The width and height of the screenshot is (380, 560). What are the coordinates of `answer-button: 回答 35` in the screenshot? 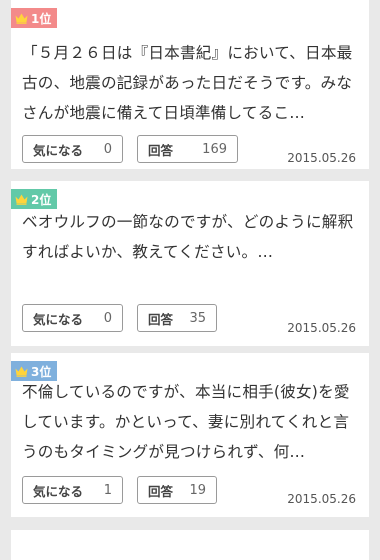 It's located at (177, 318).